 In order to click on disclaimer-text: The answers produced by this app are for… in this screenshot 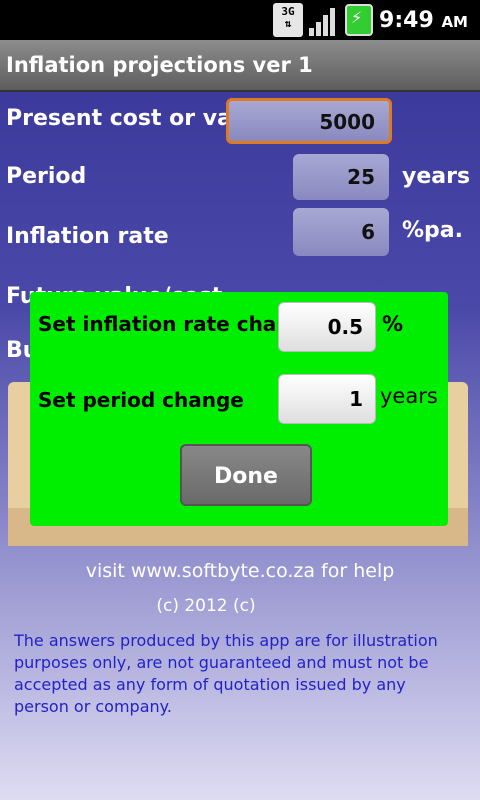, I will do `click(226, 673)`.